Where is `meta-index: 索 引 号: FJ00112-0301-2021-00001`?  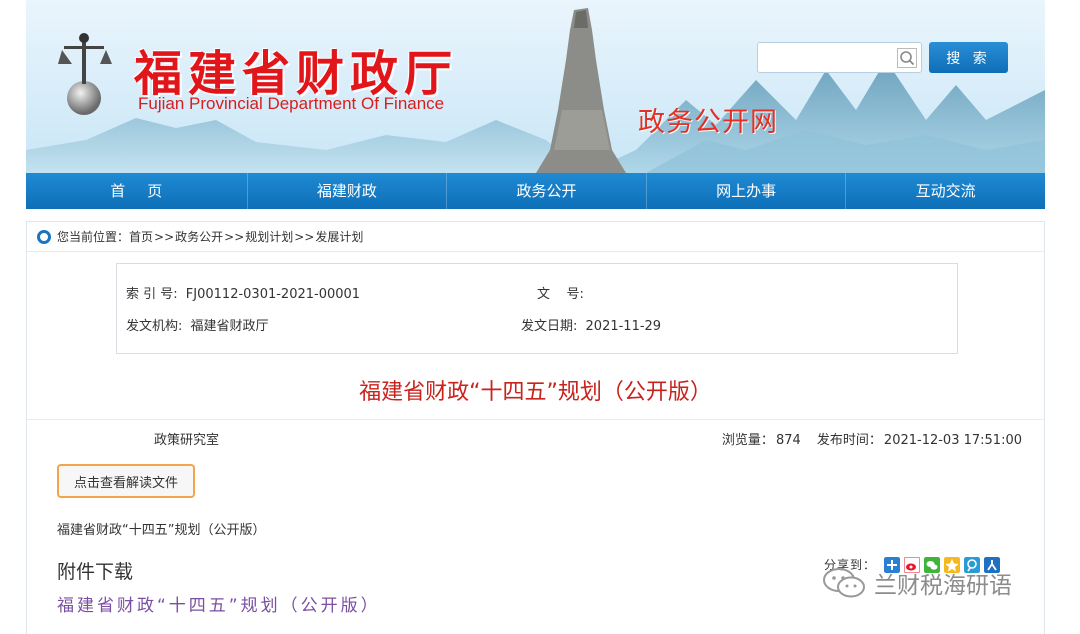
meta-index: 索 引 号: FJ00112-0301-2021-00001 is located at coordinates (243, 292).